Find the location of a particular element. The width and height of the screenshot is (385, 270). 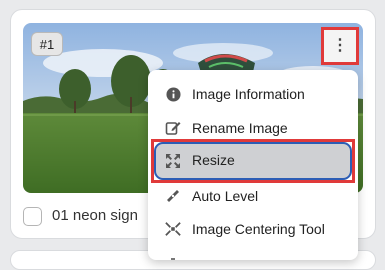

menu-item-image-information: Image Information is located at coordinates (253, 94).